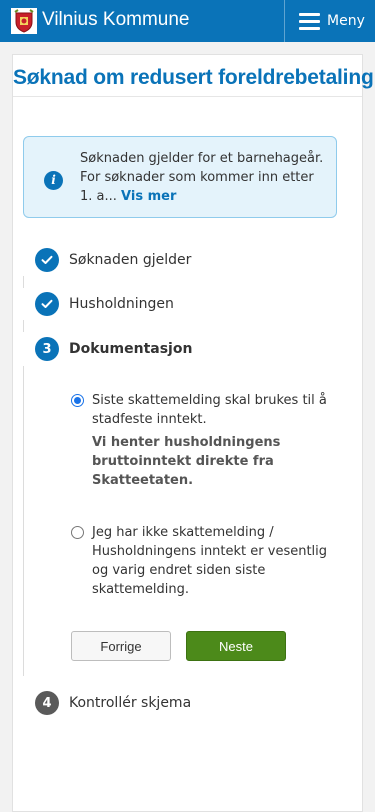  Describe the element at coordinates (130, 703) in the screenshot. I see `step-label: Kontrollér skjema` at that location.